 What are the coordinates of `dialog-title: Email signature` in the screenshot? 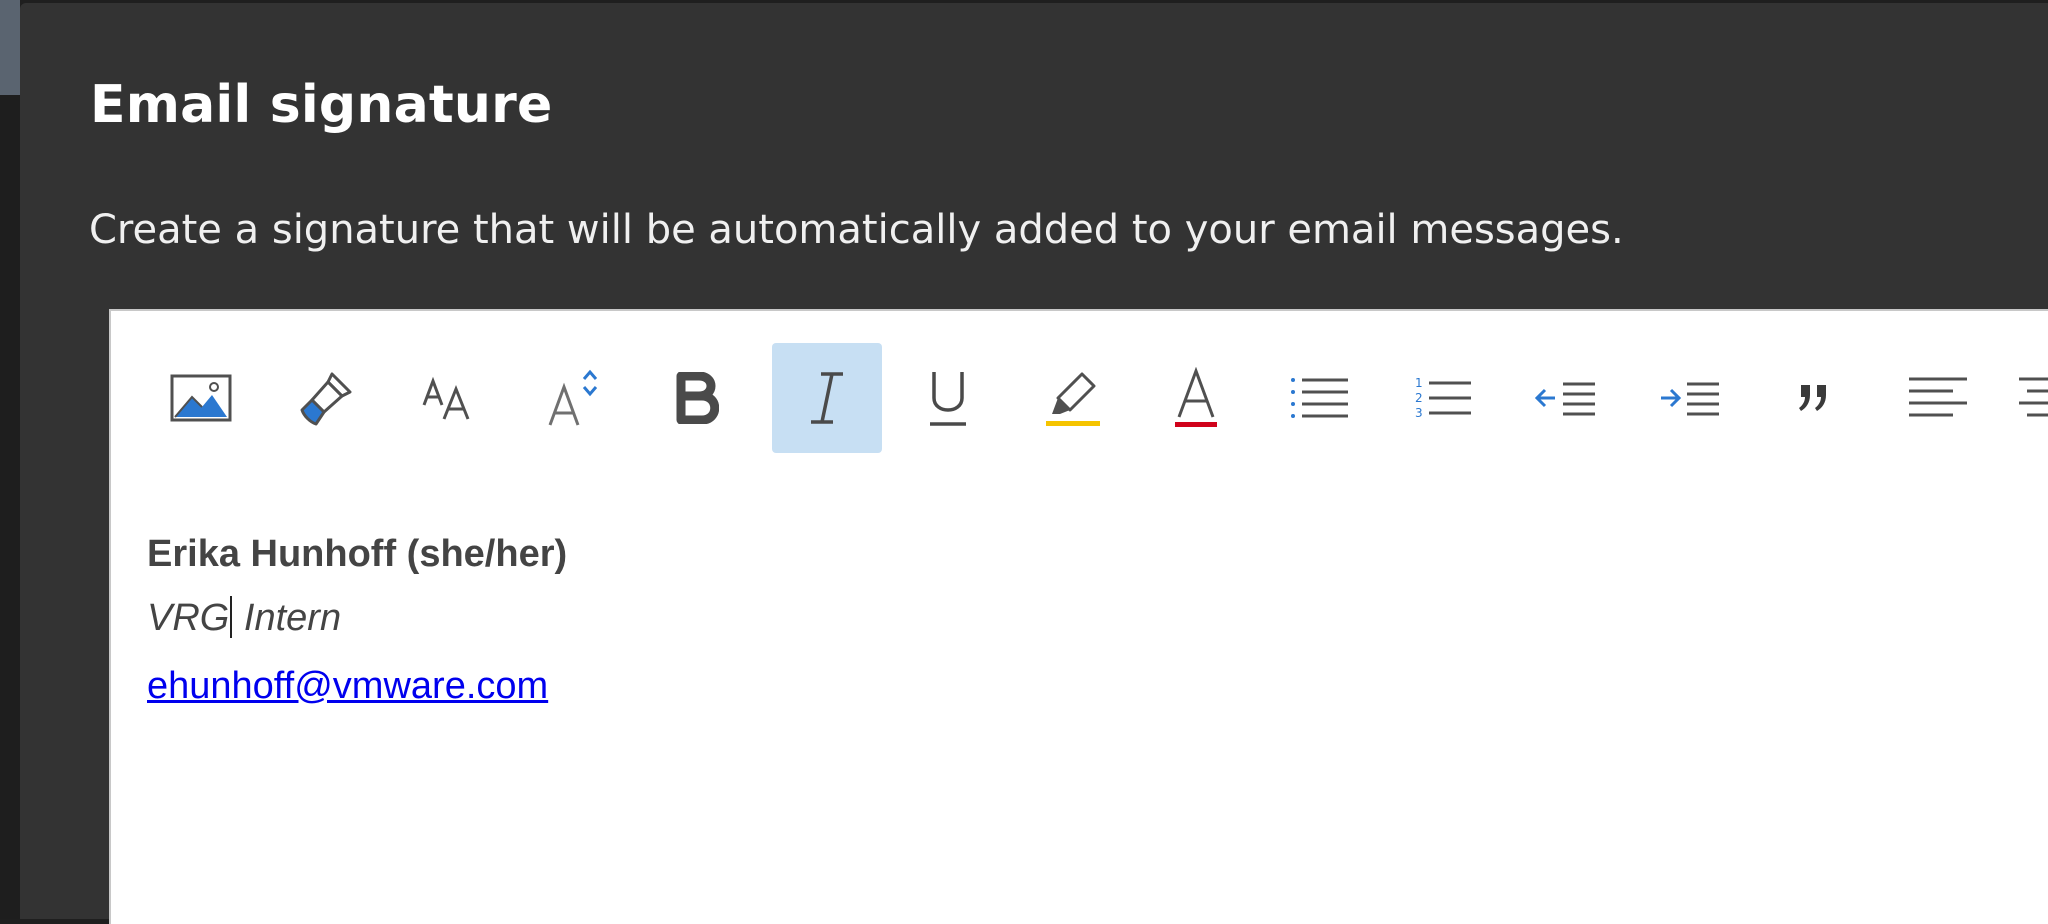 It's located at (321, 105).